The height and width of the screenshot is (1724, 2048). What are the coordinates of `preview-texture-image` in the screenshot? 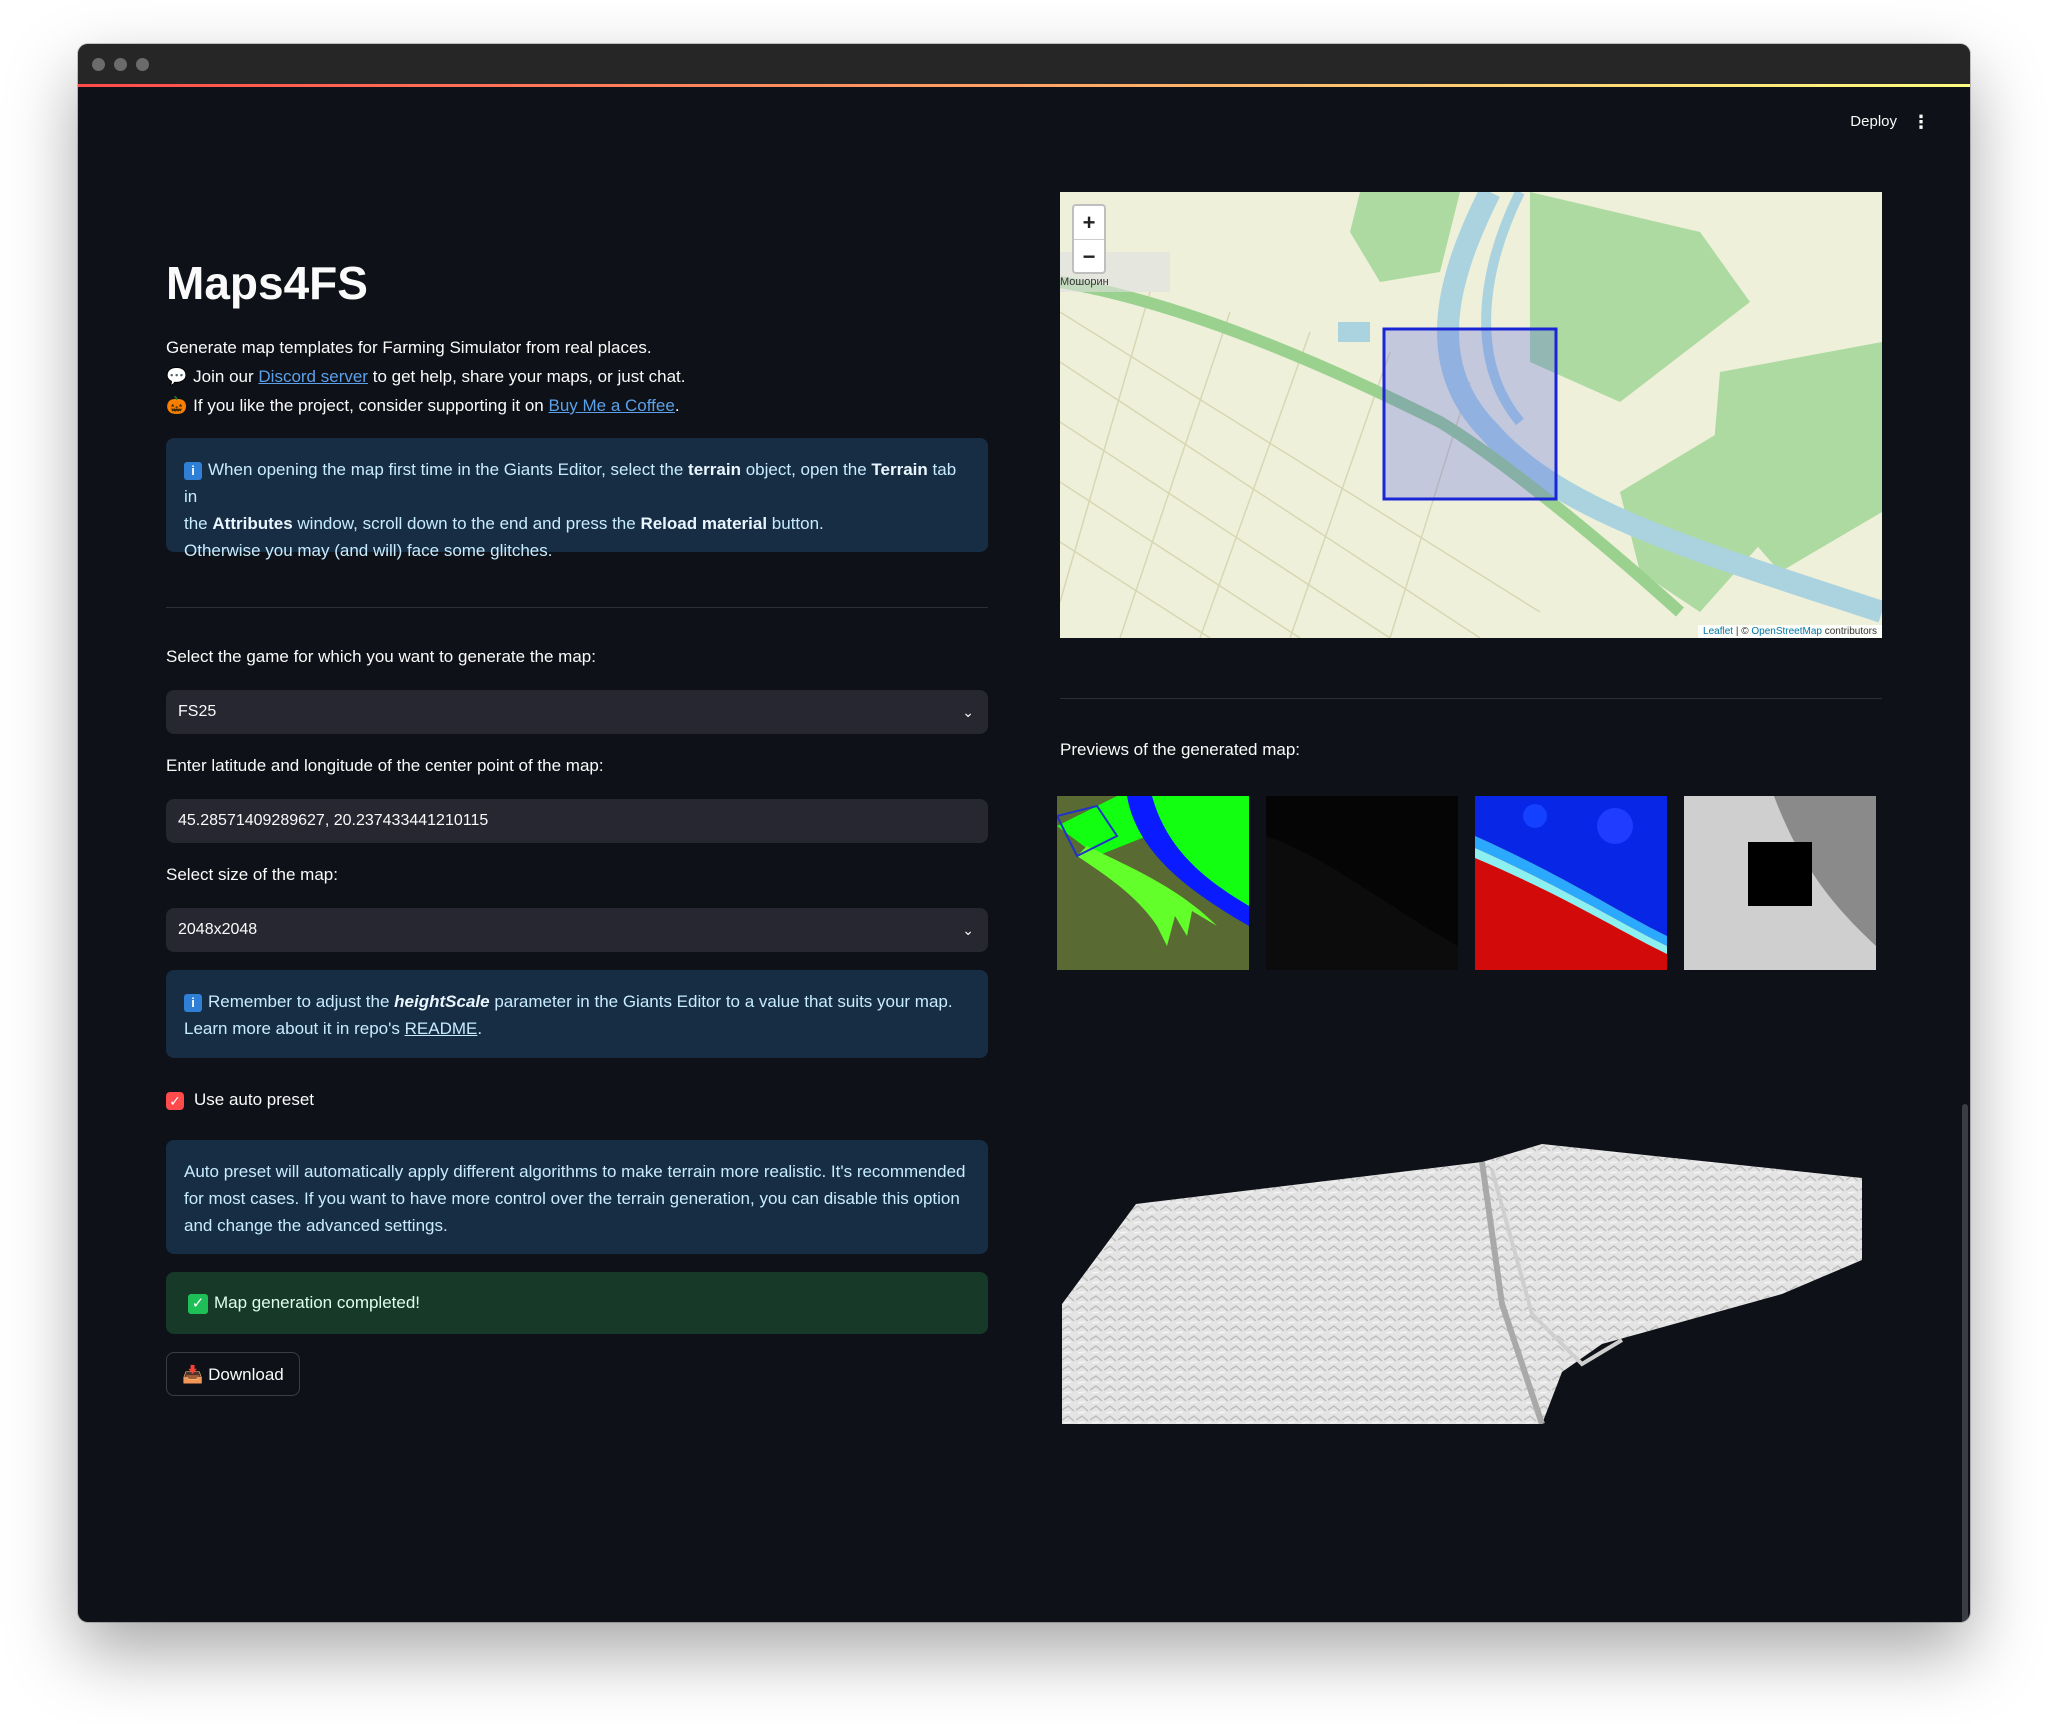 It's located at (1153, 883).